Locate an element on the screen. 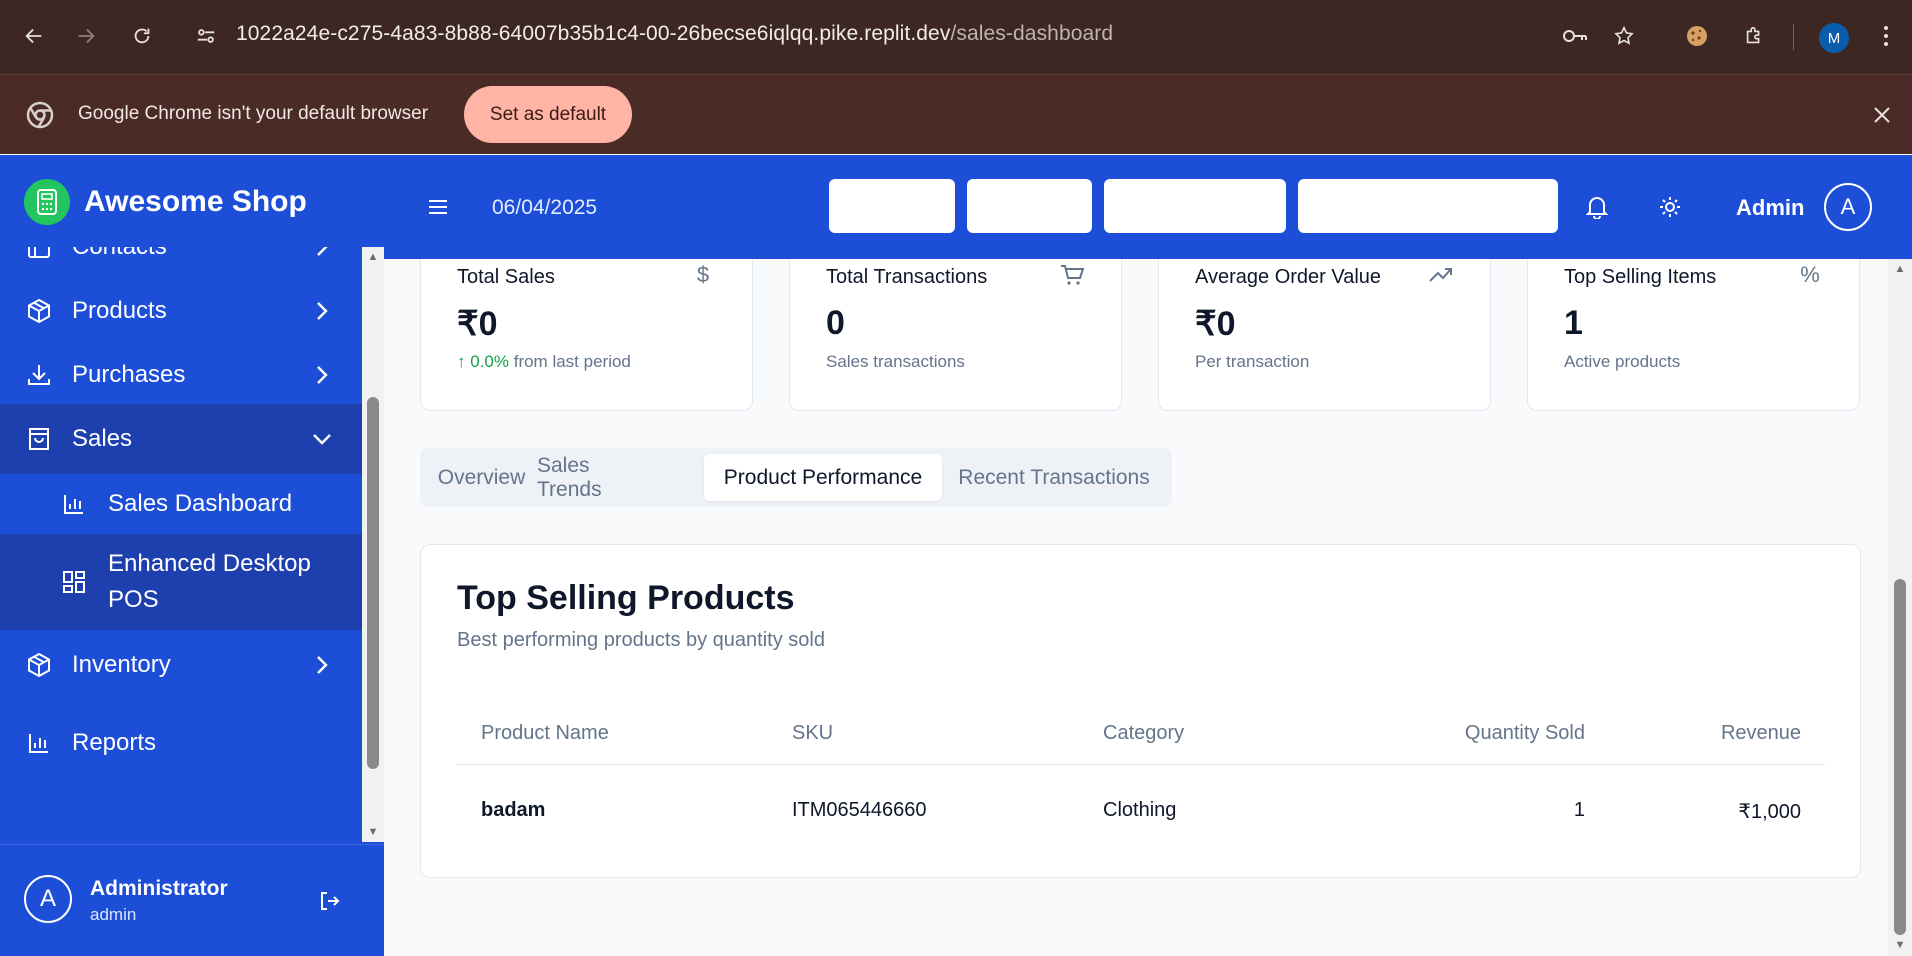 The image size is (1912, 956). tab-recent-transactions: Recent Transactions is located at coordinates (1054, 477).